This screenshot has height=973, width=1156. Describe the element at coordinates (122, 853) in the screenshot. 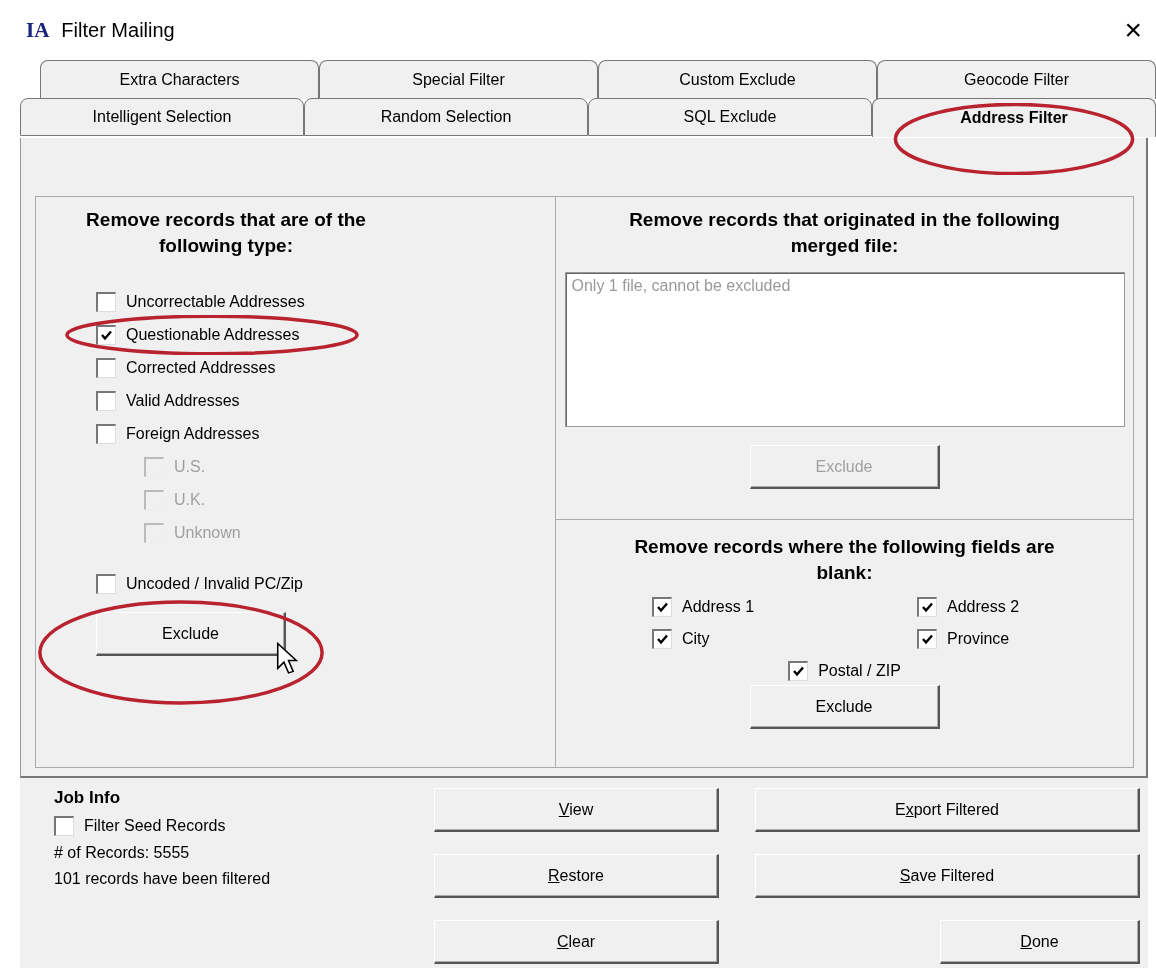

I see `record-count: # of Records: 5555` at that location.